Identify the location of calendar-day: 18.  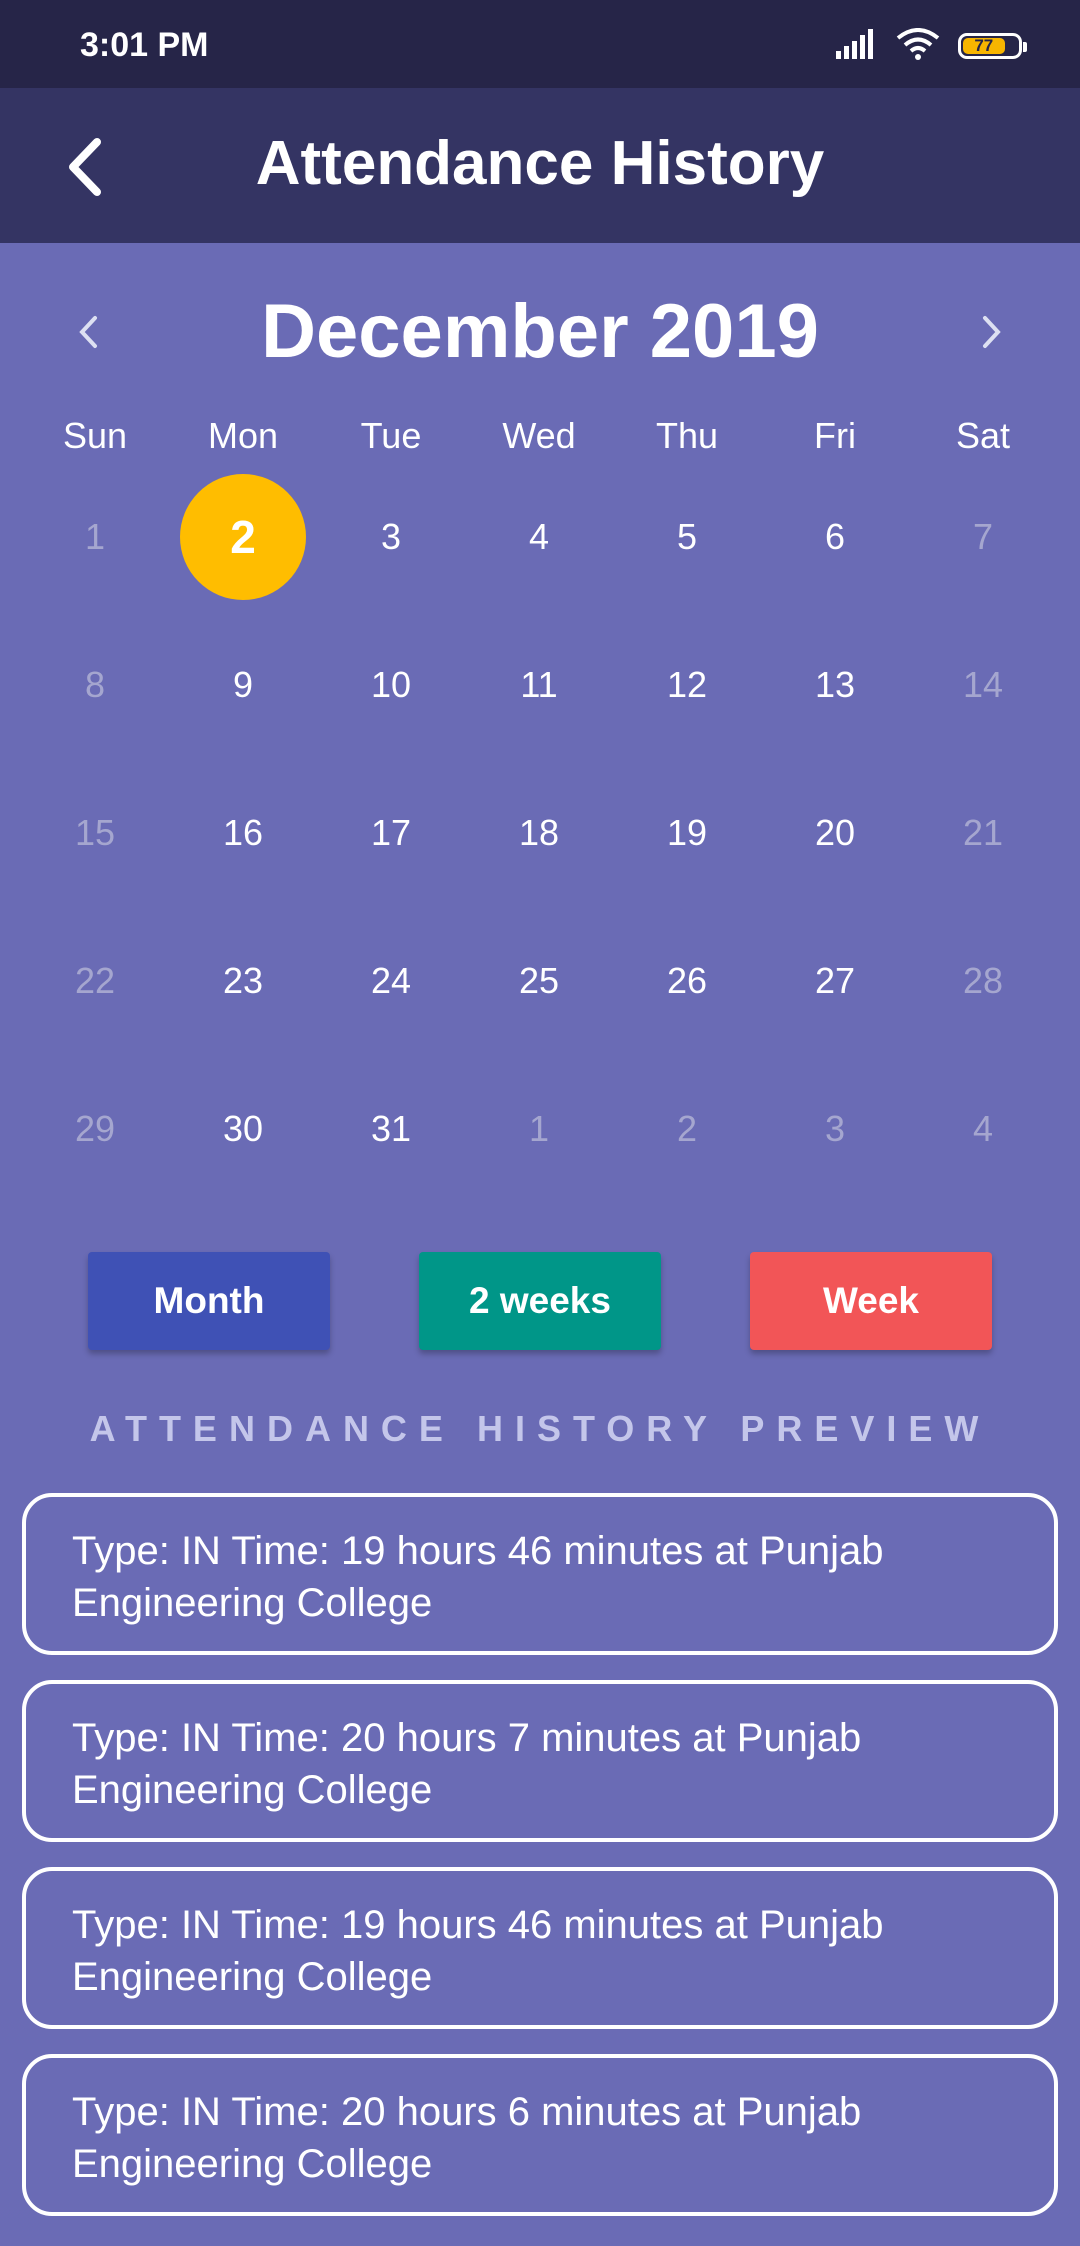
(539, 833).